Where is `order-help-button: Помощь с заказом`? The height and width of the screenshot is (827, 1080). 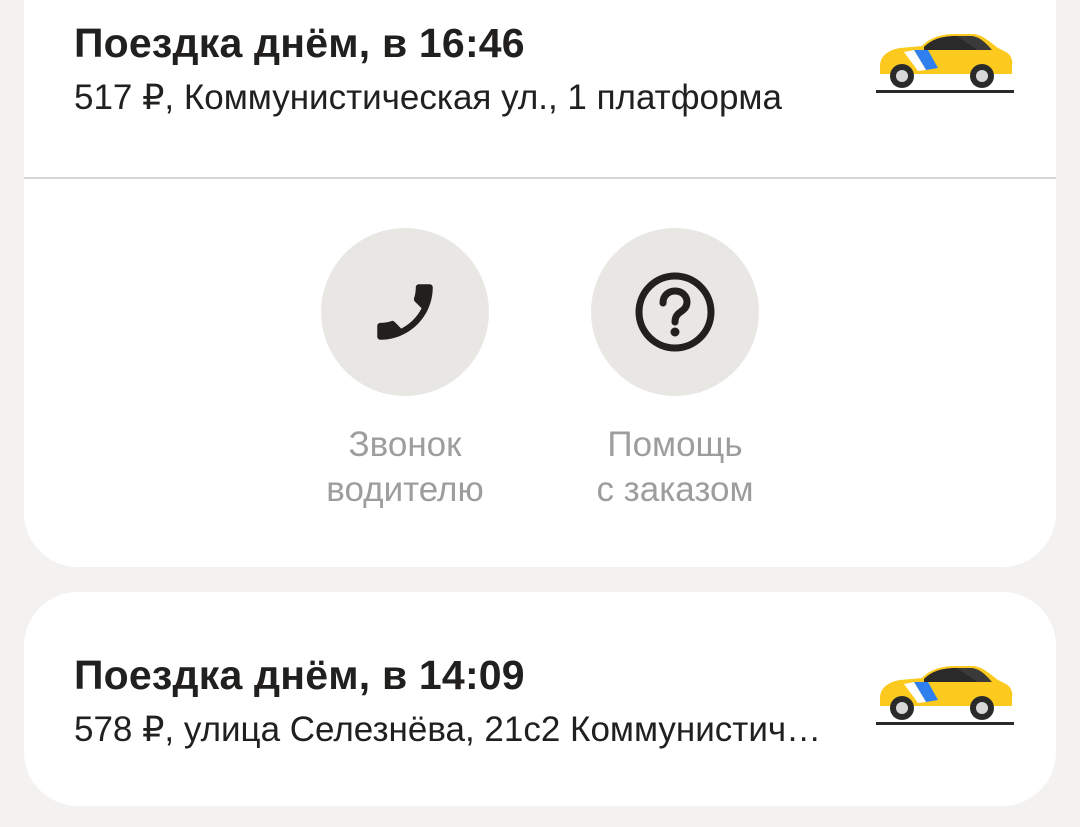 order-help-button: Помощь с заказом is located at coordinates (675, 370).